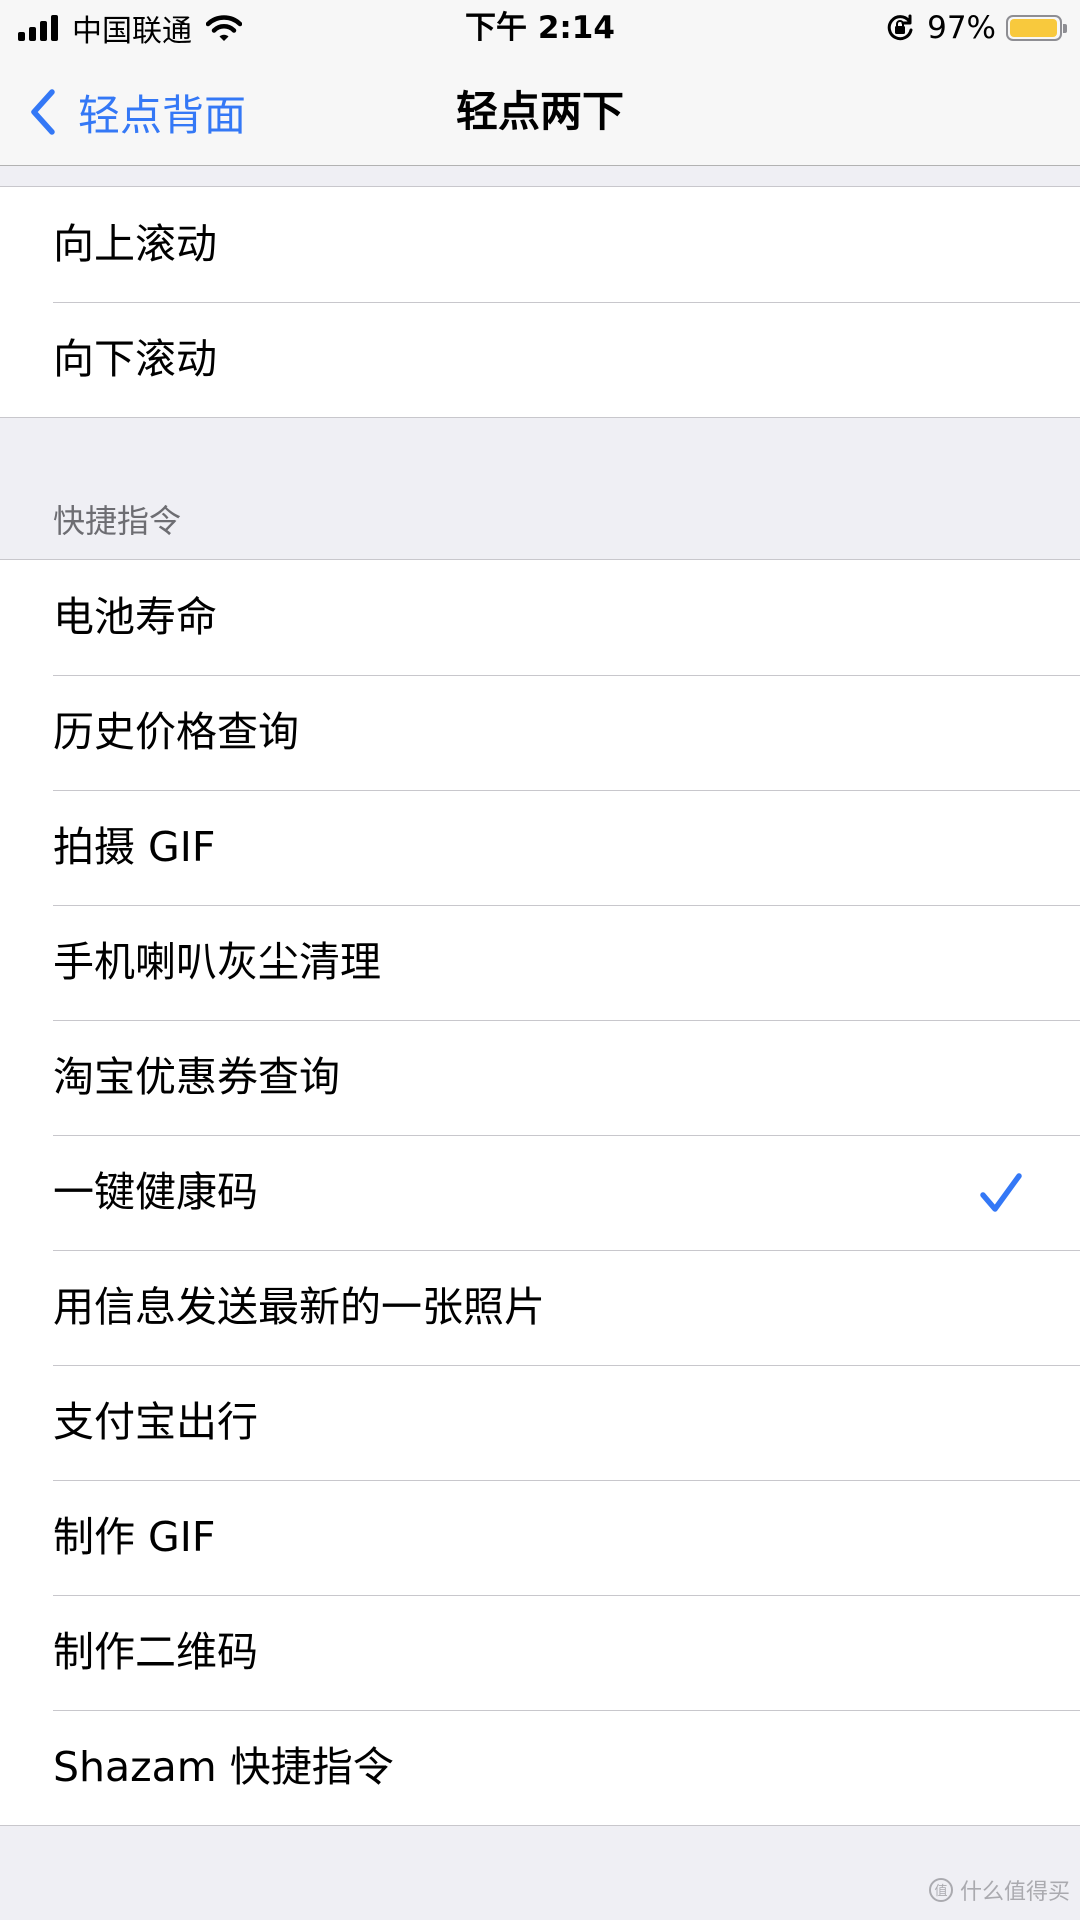  I want to click on list-item-scroll-down: 向下滚动, so click(540, 359).